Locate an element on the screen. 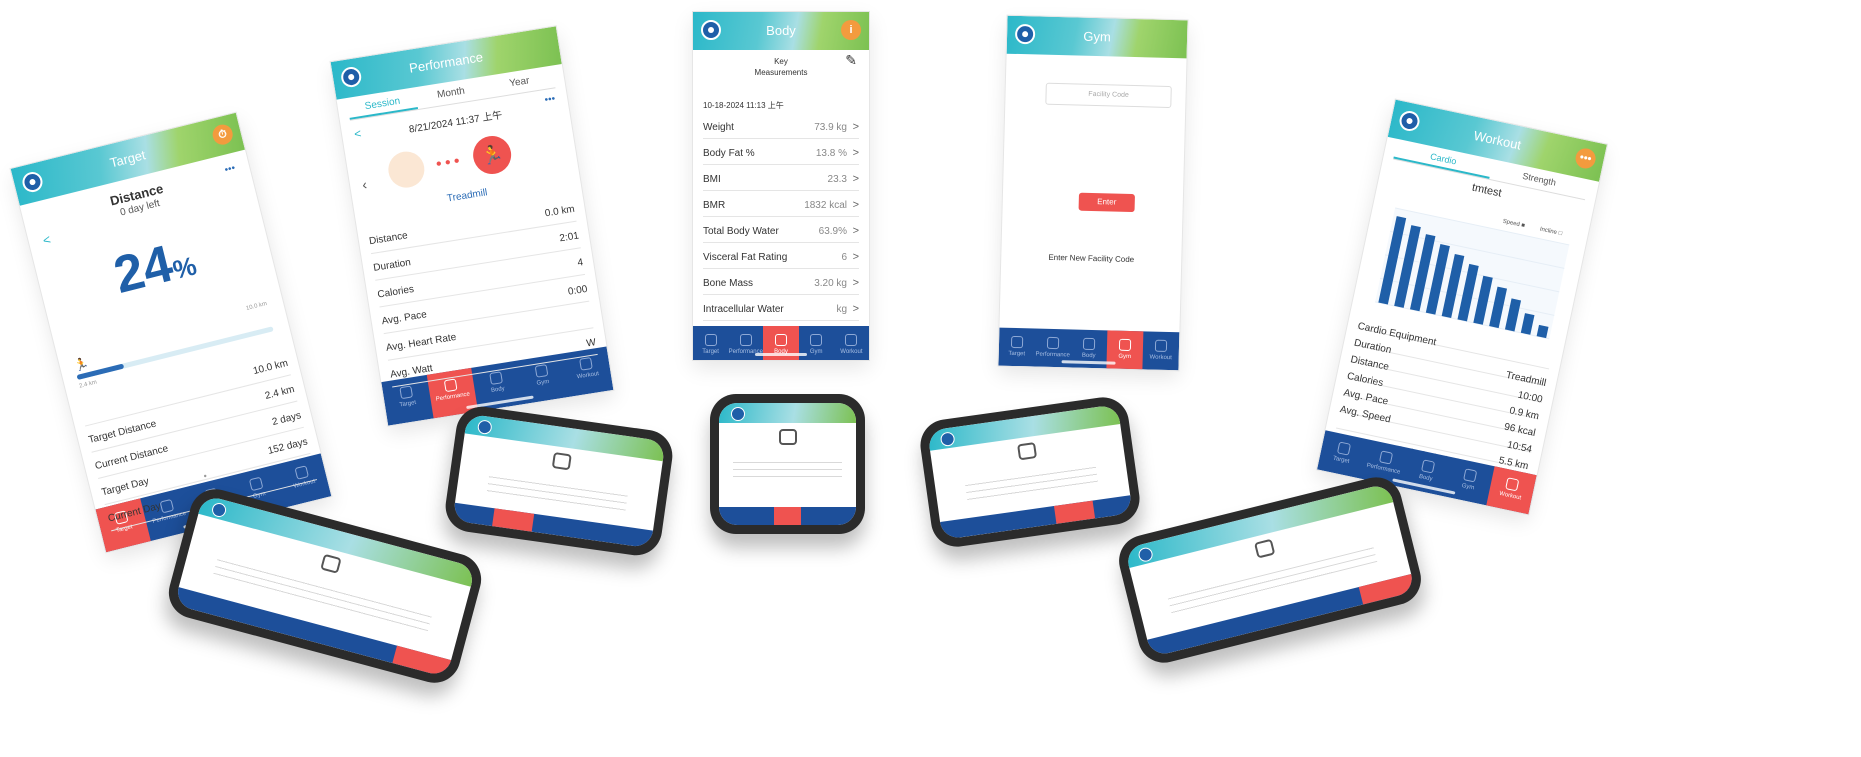  list-item: Intracellular Water kg > is located at coordinates (781, 307).